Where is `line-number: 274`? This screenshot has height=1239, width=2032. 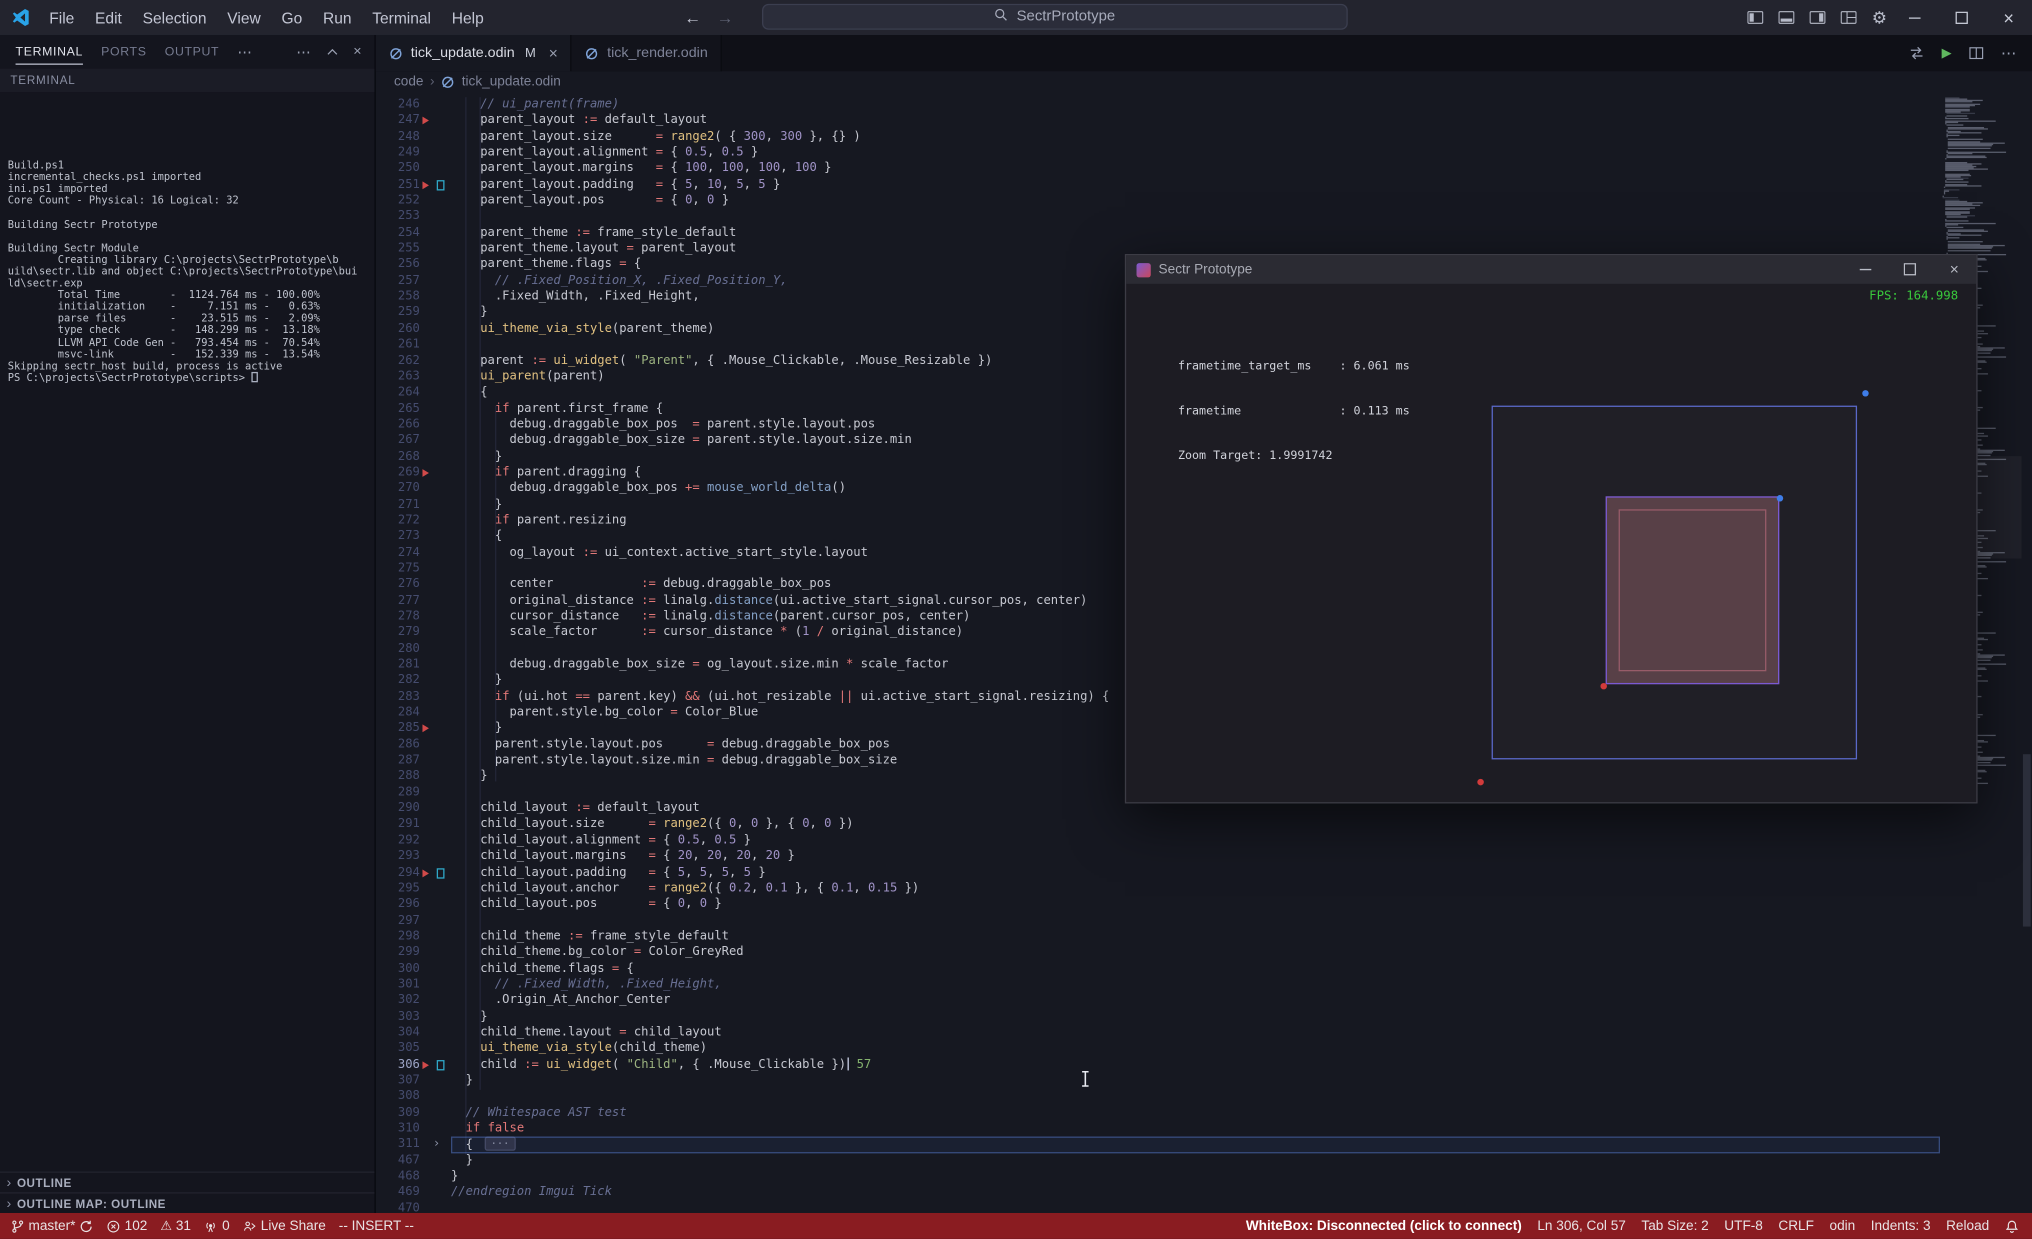 line-number: 274 is located at coordinates (398, 553).